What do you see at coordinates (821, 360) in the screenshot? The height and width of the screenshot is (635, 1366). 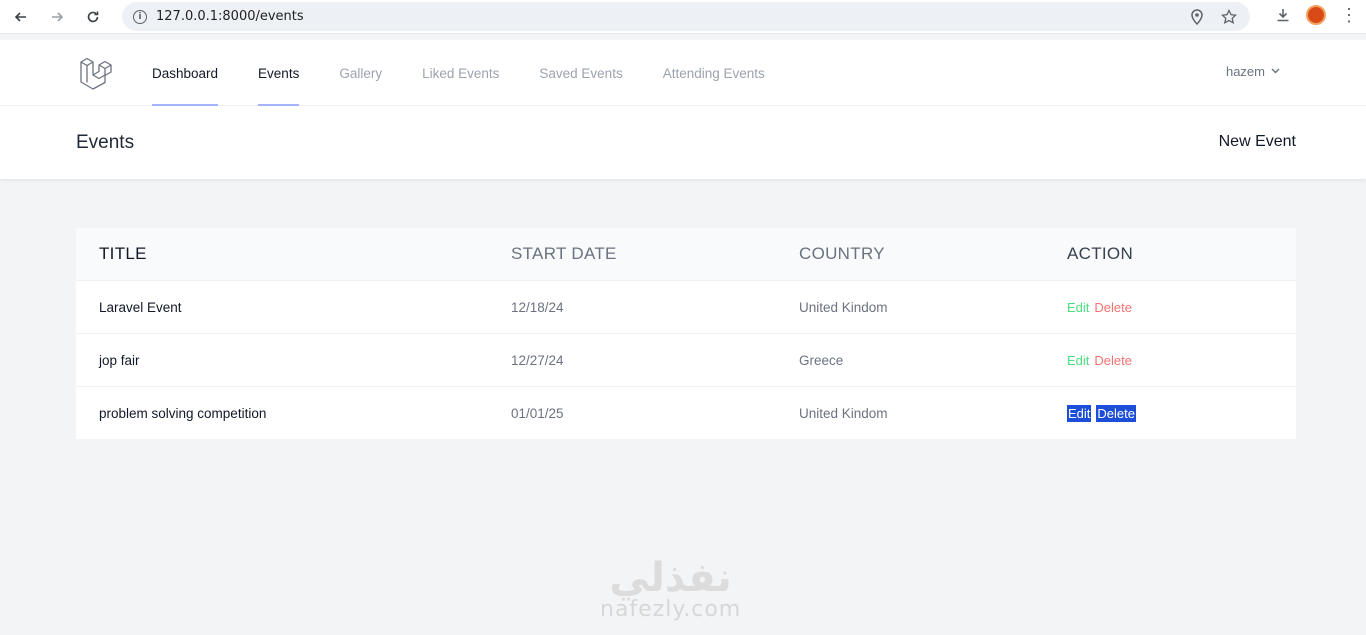 I see `event-country: Greece` at bounding box center [821, 360].